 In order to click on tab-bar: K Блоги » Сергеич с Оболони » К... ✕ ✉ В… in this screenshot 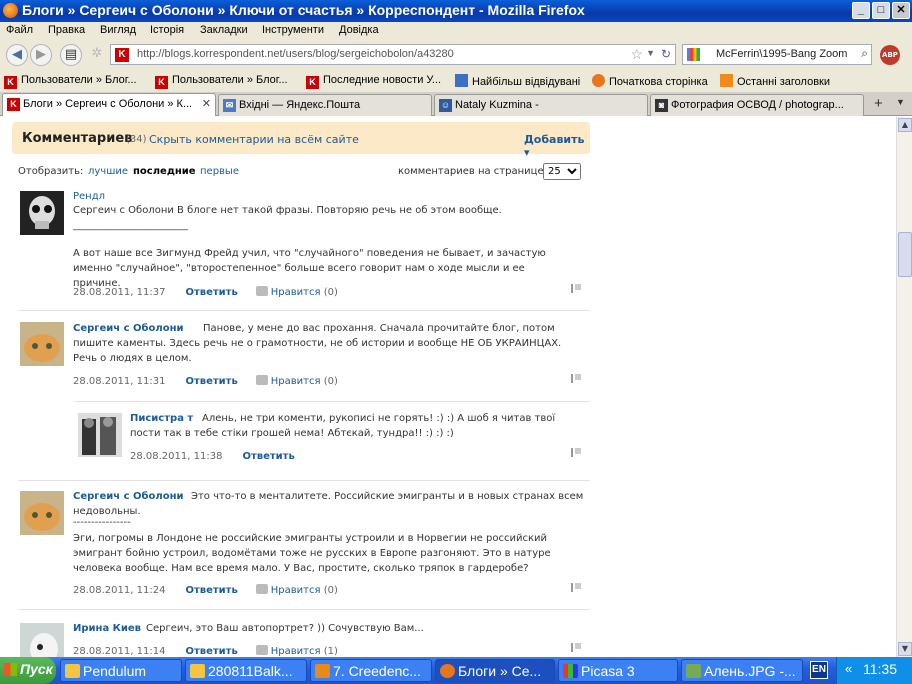, I will do `click(456, 104)`.